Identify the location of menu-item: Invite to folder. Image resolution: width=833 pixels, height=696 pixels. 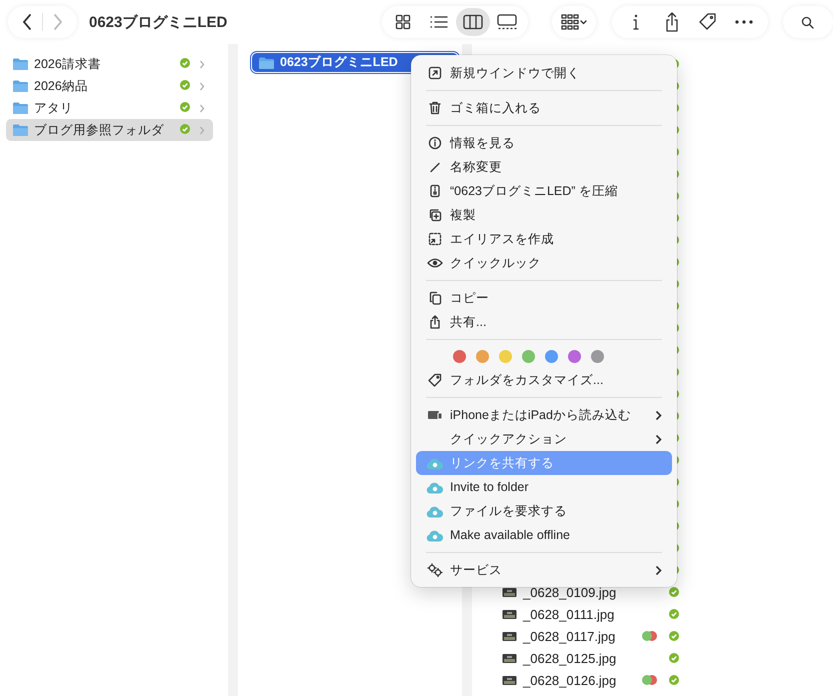
(544, 487).